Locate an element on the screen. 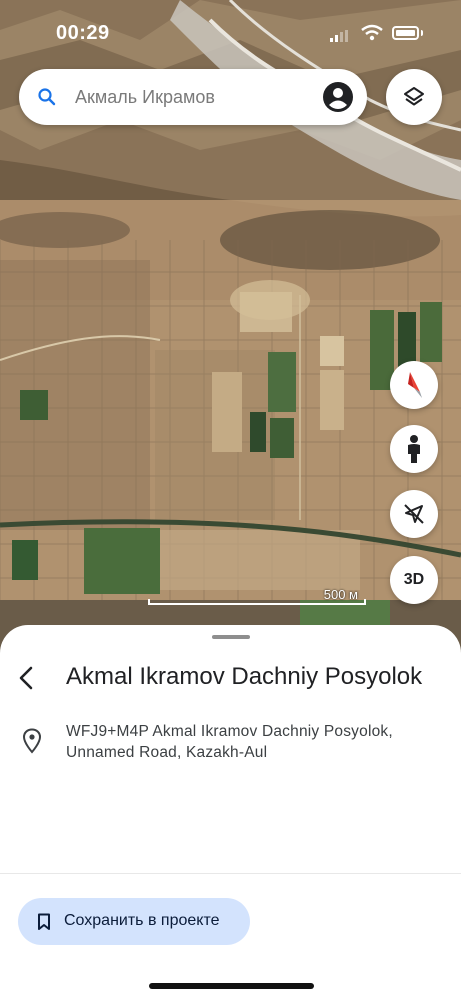 The height and width of the screenshot is (999, 461). account-icon is located at coordinates (338, 97).